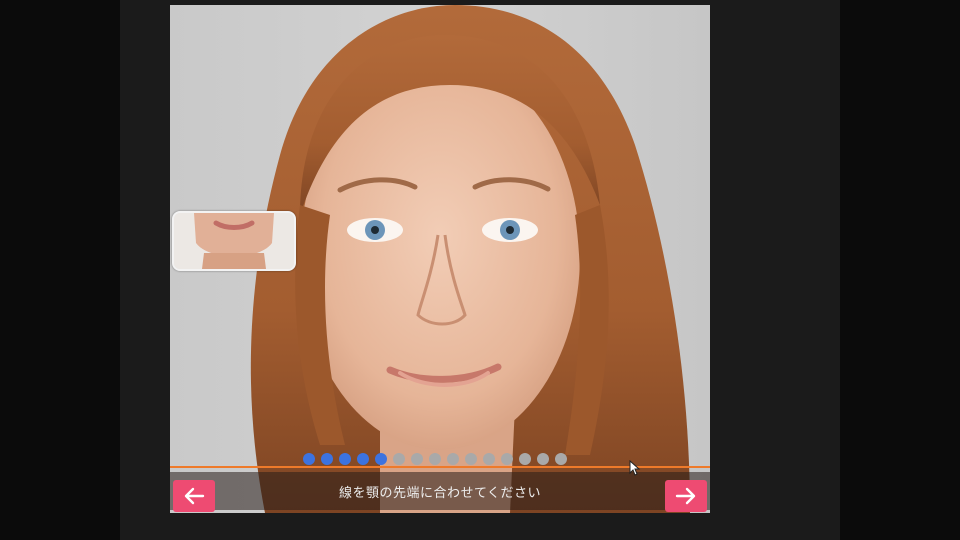  Describe the element at coordinates (440, 493) in the screenshot. I see `instruction-text: 線を顎の先端に合わせてください` at that location.